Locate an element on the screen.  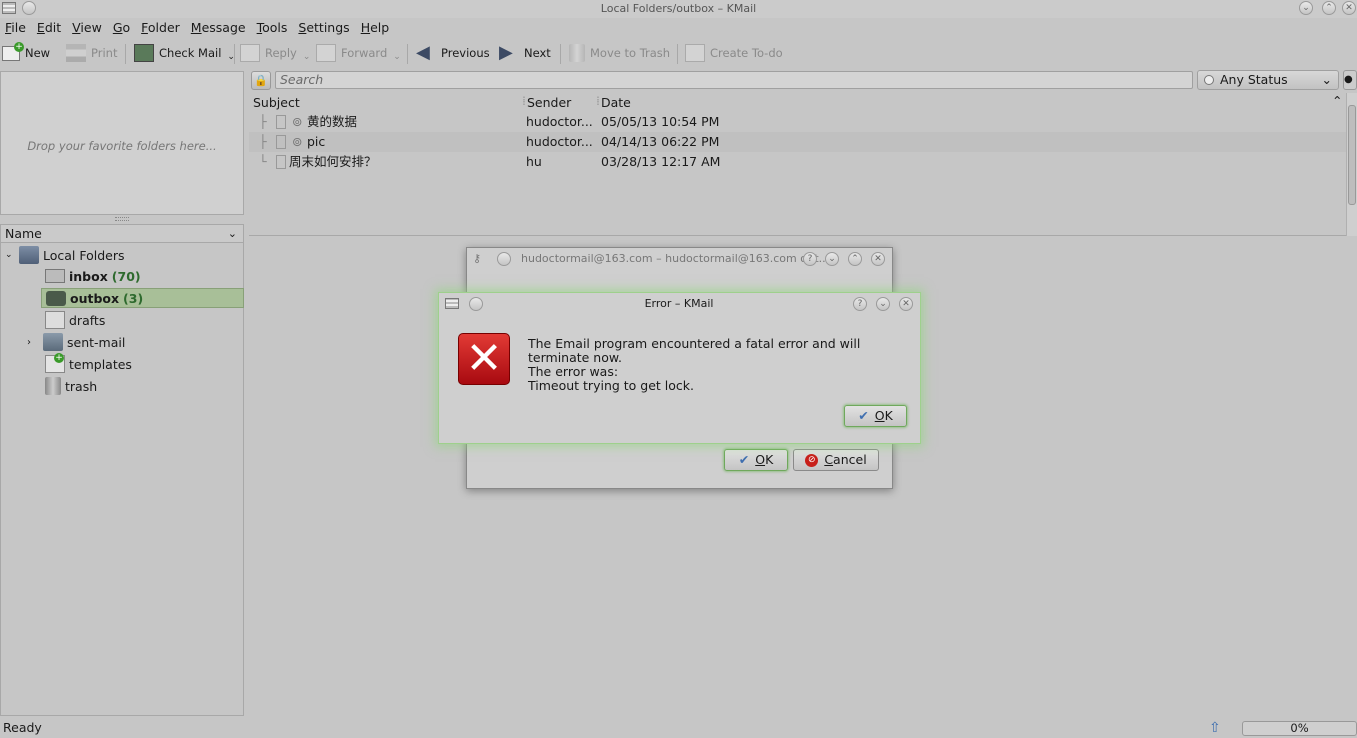
error-line-3: Timeout trying to get lock. is located at coordinates (611, 385).